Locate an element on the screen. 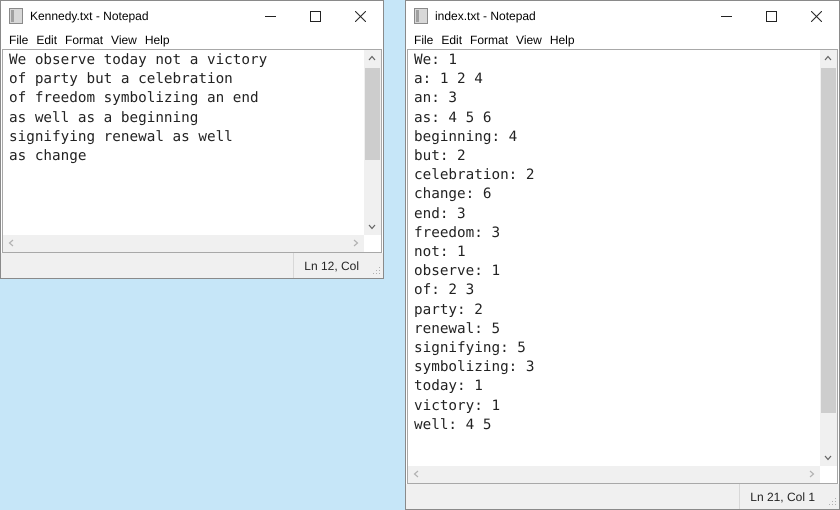 Image resolution: width=840 pixels, height=510 pixels. text-line: as: 4 5 6 is located at coordinates (453, 118).